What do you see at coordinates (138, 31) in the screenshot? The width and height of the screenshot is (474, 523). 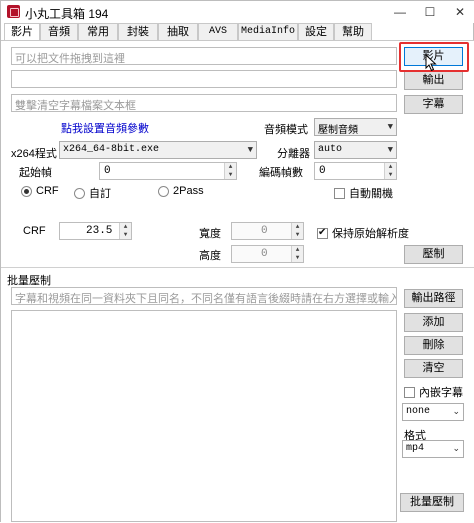 I see `tab-mux: 封裝` at bounding box center [138, 31].